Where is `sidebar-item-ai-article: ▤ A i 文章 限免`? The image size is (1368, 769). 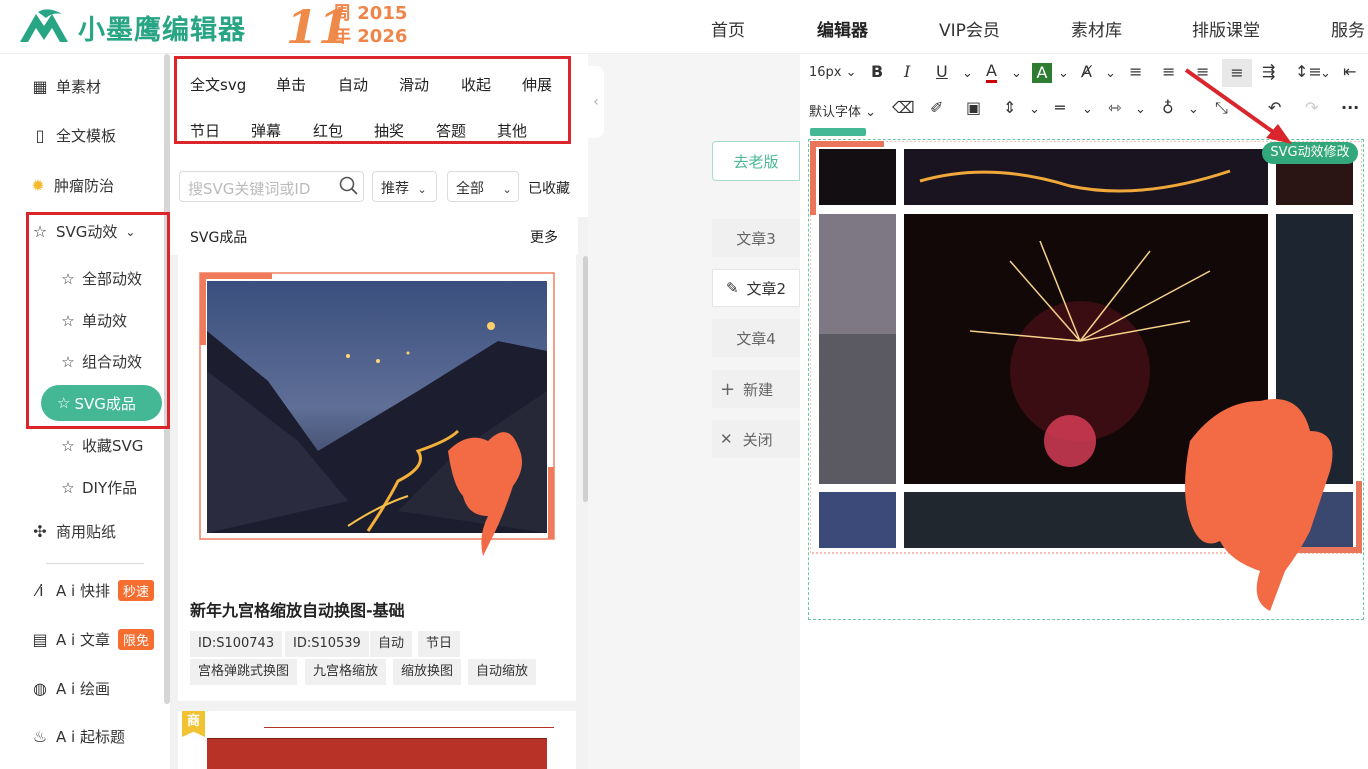
sidebar-item-ai-article: ▤ A i 文章 限免 is located at coordinates (92, 639).